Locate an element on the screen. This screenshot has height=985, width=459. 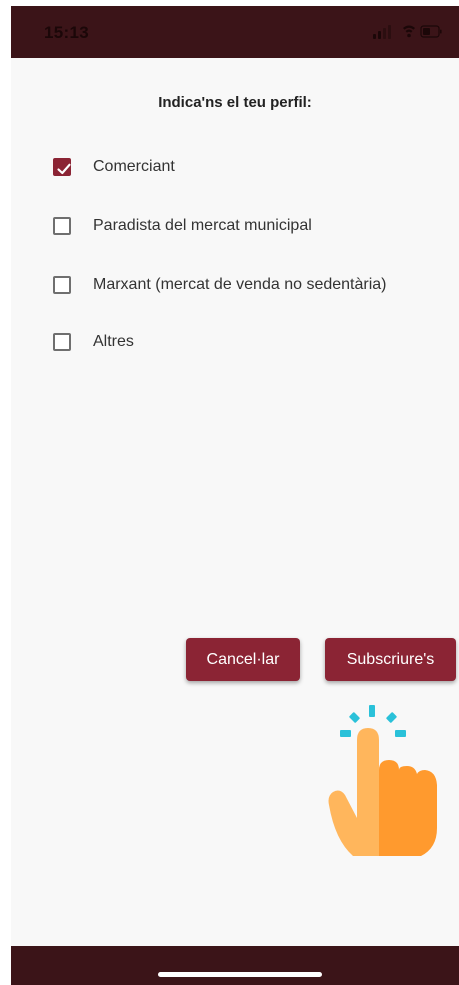
status-time: 15:13 is located at coordinates (66, 32).